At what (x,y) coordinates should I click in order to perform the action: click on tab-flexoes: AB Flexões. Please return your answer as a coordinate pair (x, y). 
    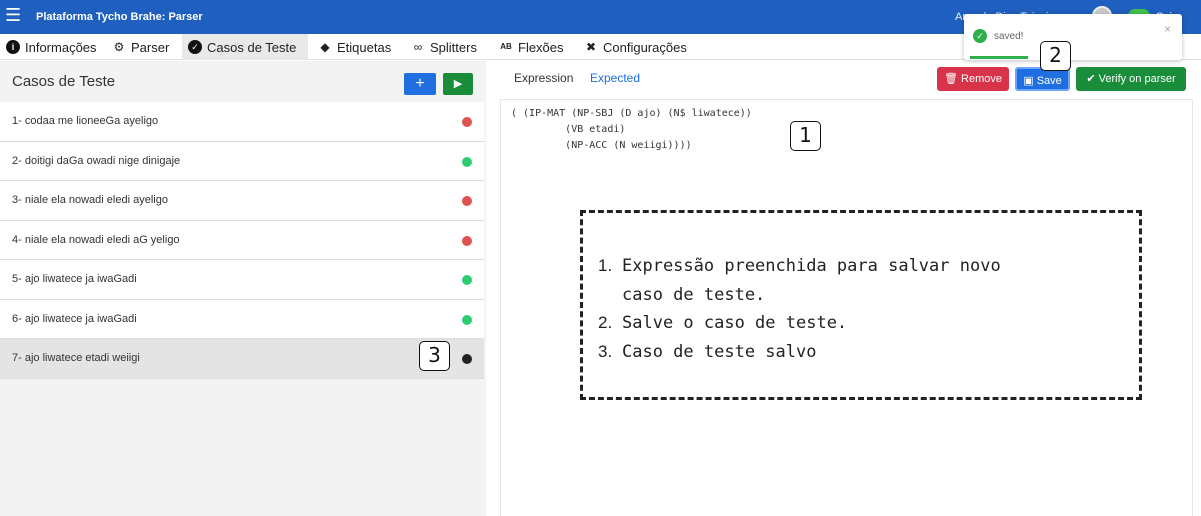
    Looking at the image, I should click on (531, 47).